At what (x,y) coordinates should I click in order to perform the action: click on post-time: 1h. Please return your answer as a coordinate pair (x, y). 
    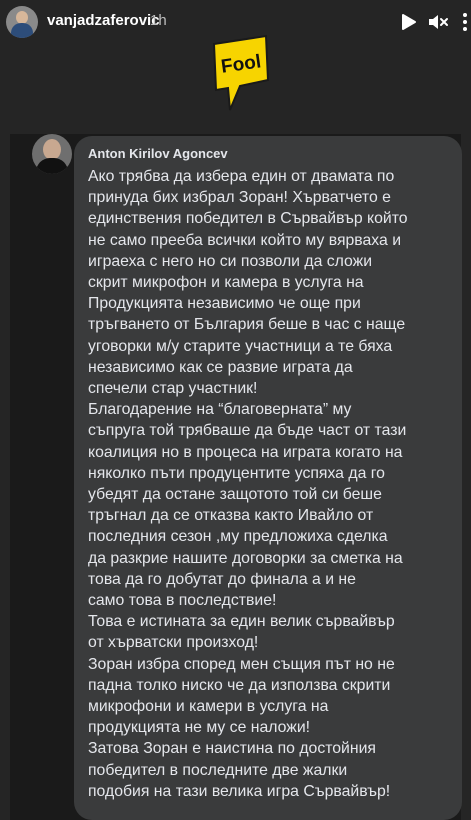
    Looking at the image, I should click on (158, 20).